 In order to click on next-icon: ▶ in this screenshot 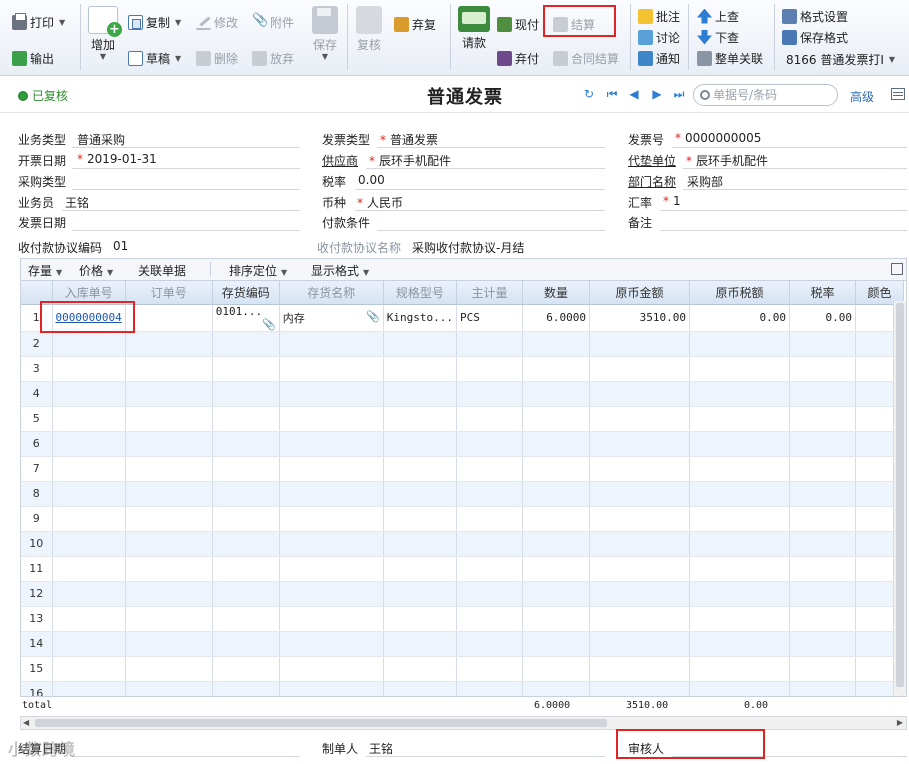, I will do `click(657, 94)`.